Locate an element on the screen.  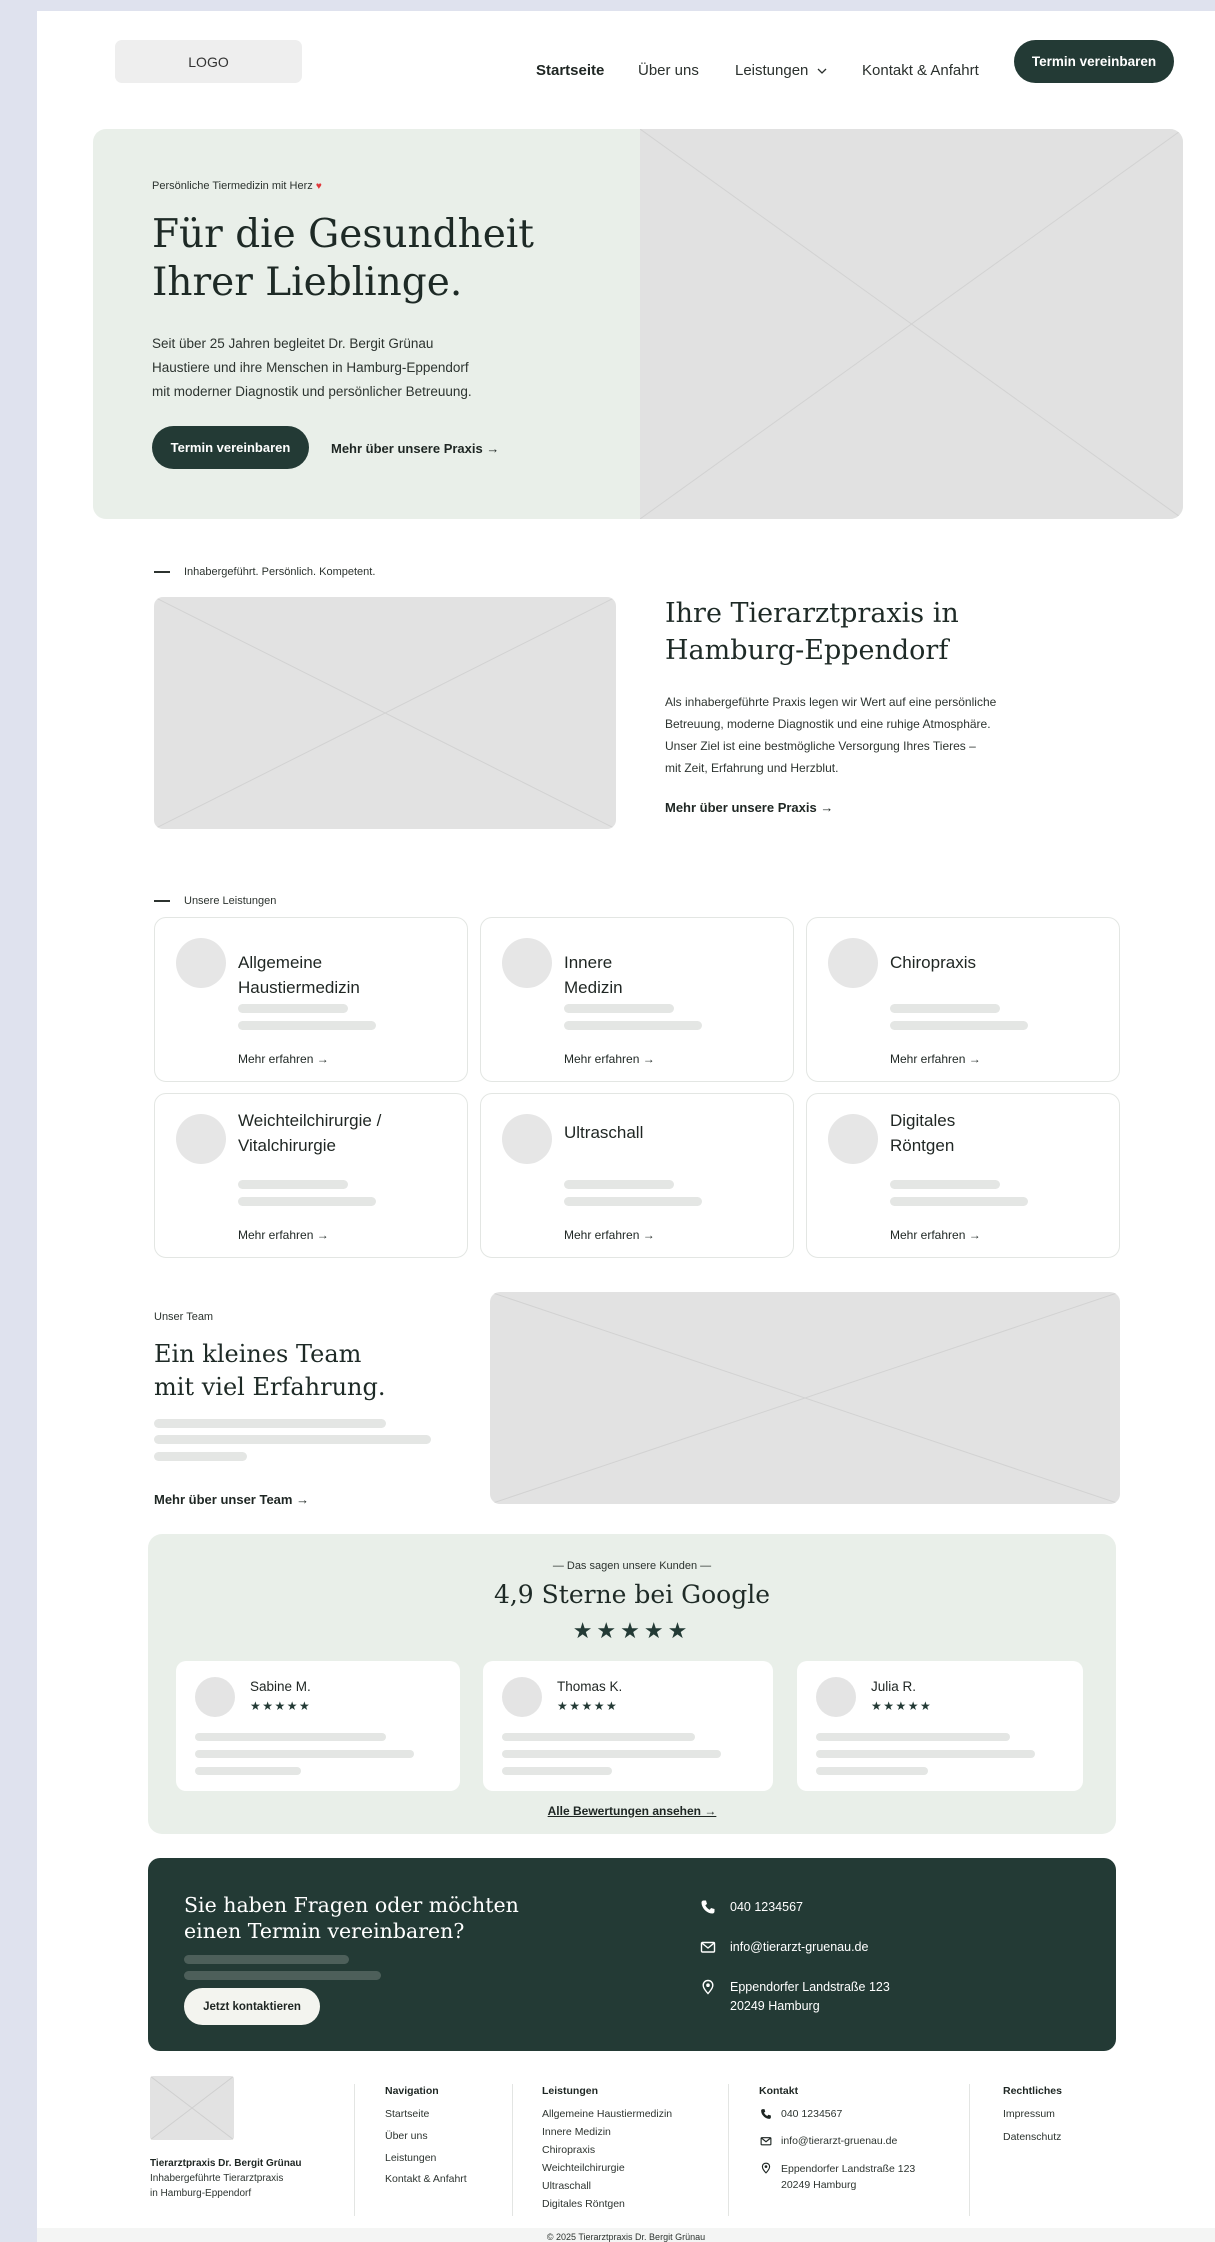
contact-question-line: Sie haben Fragen oder möchten is located at coordinates (351, 1905).